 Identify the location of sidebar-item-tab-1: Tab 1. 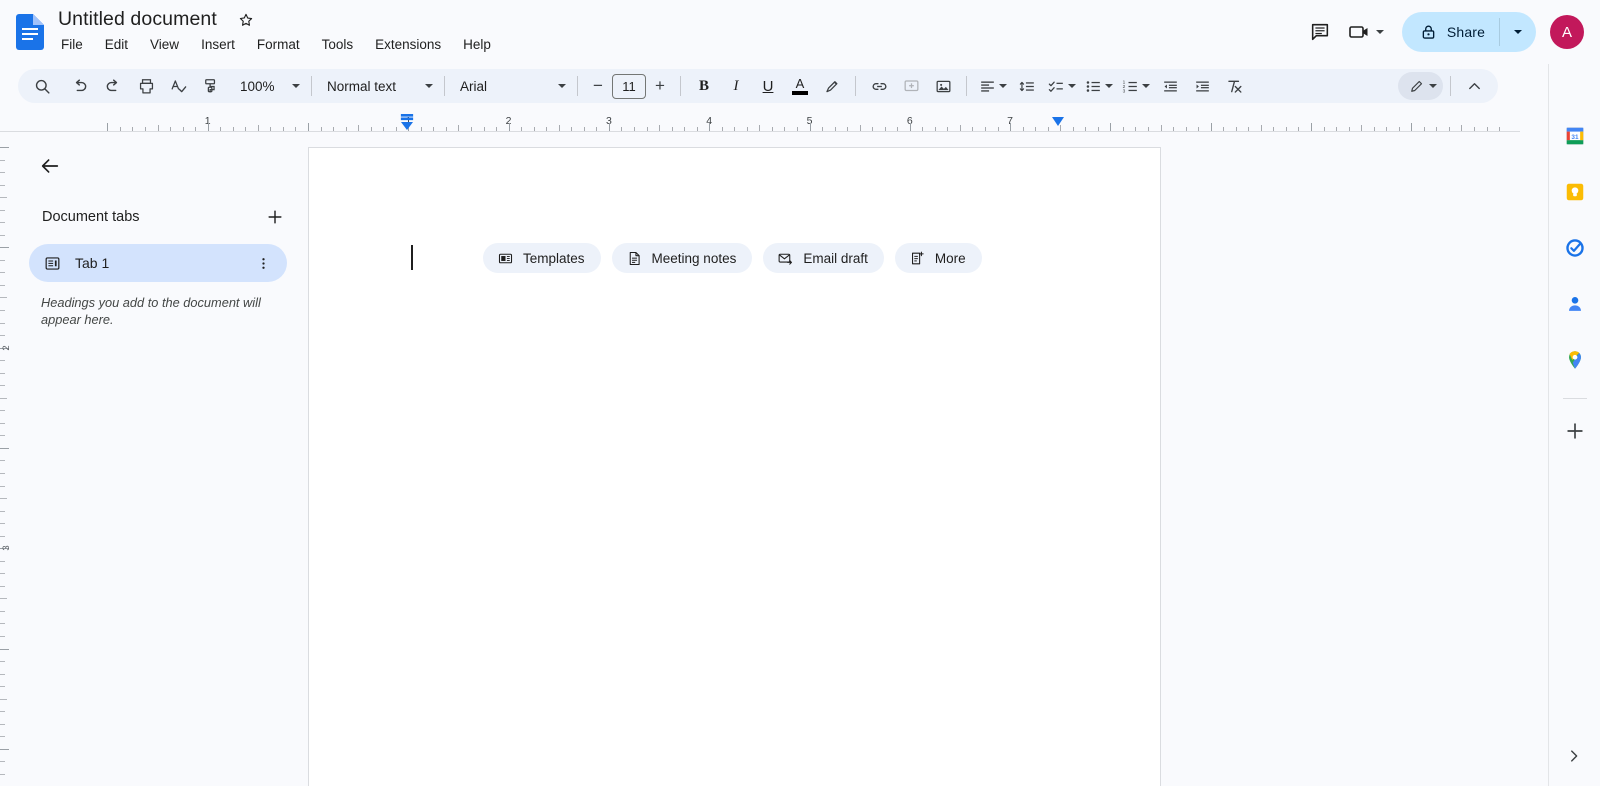
(158, 263).